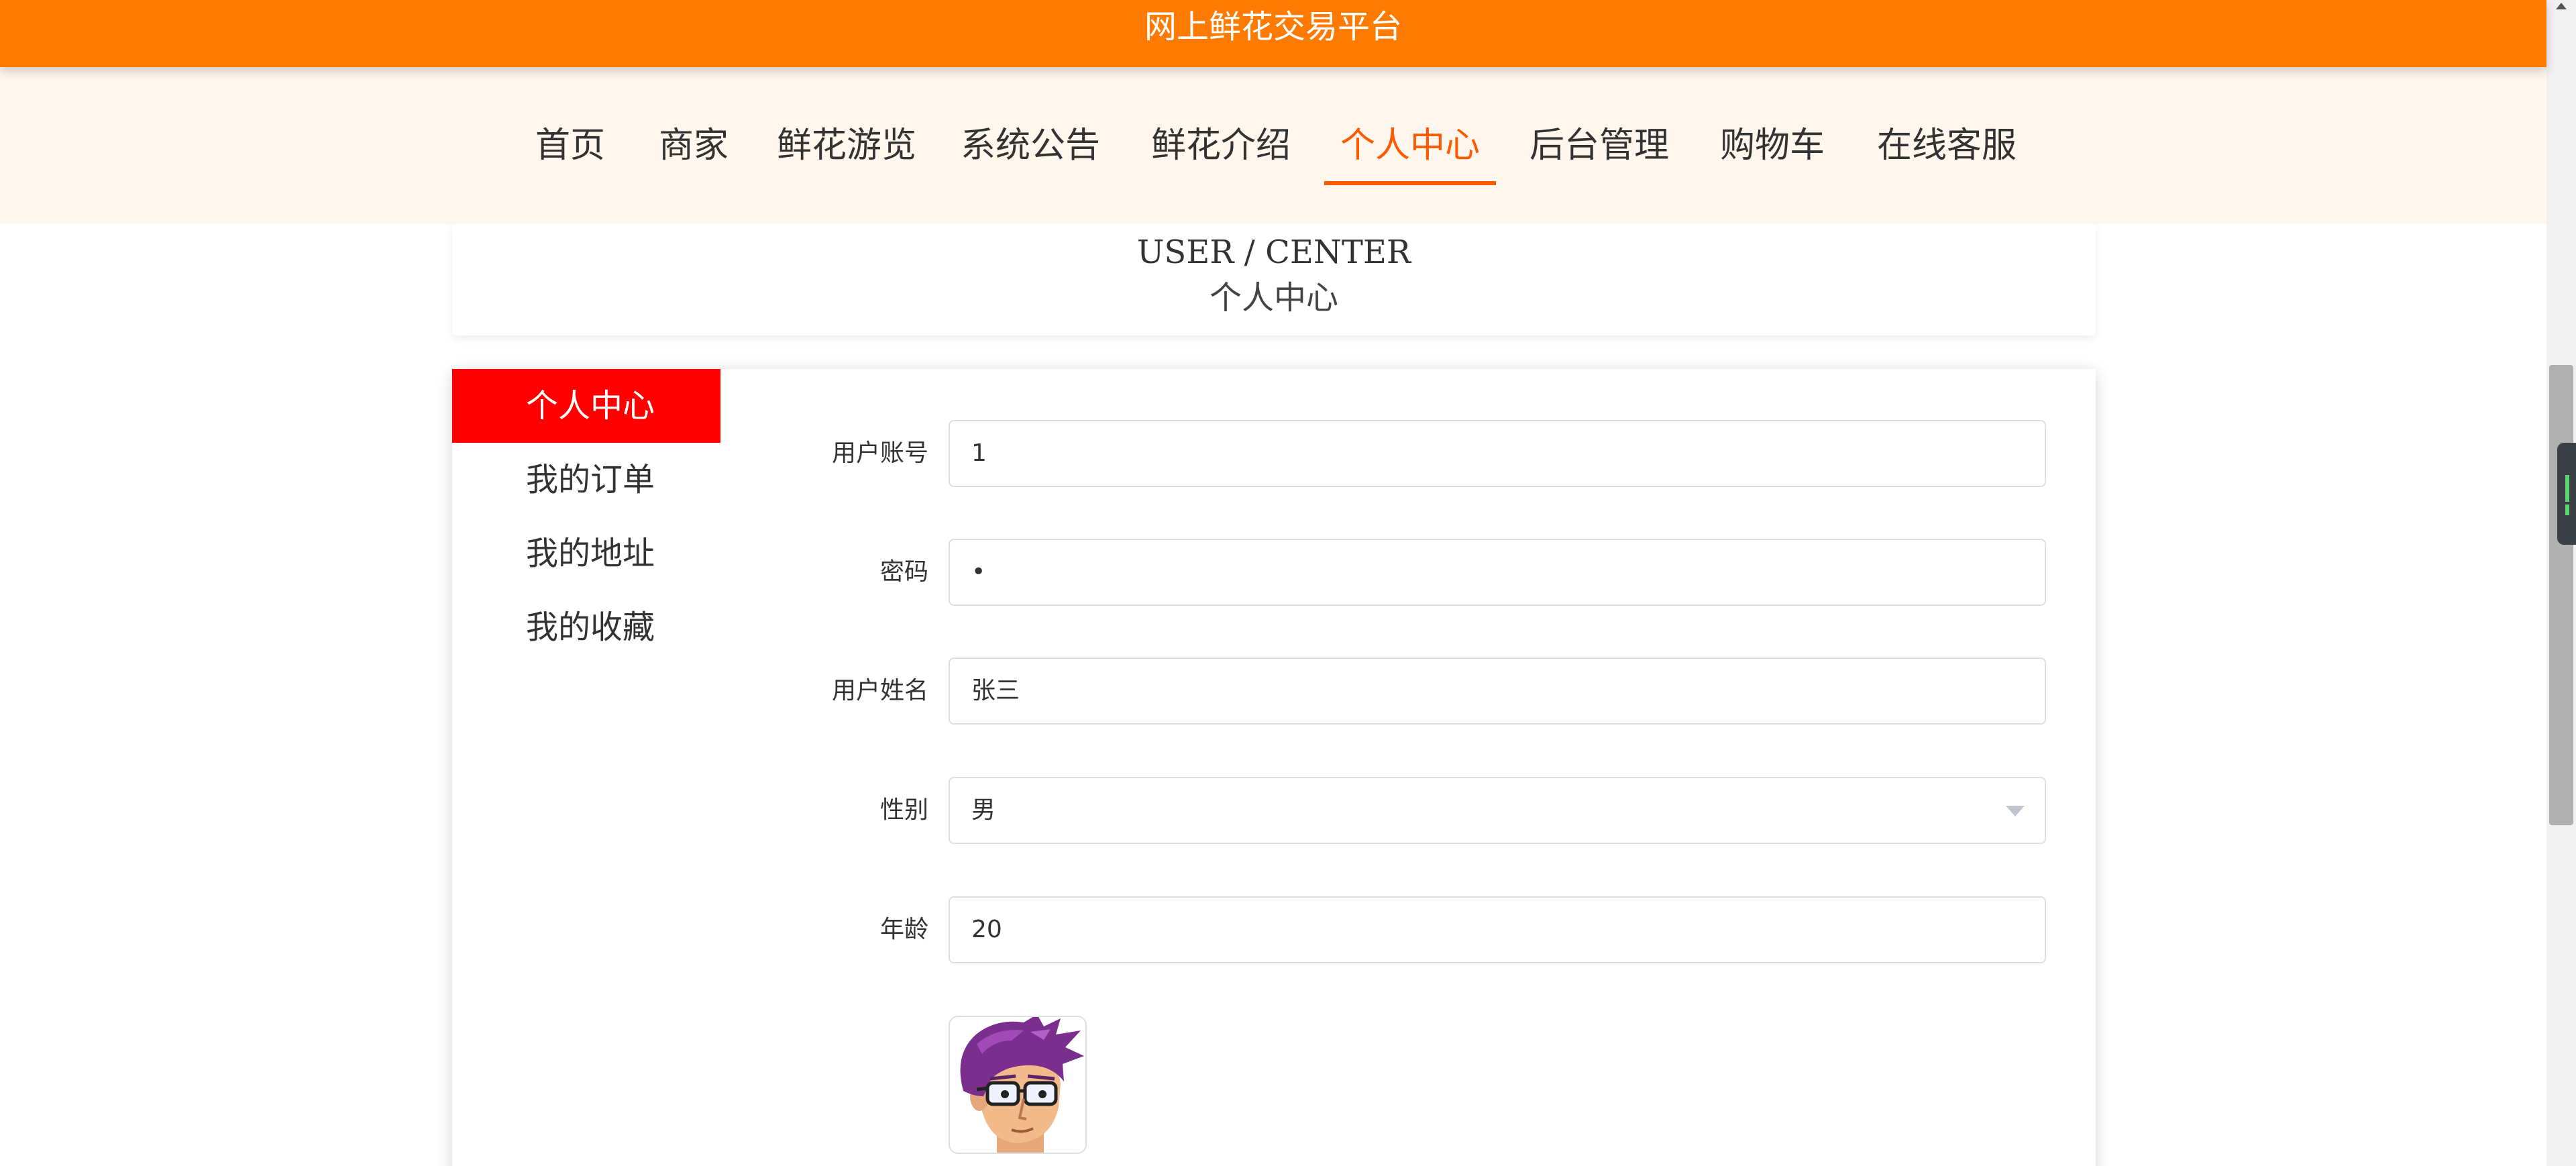  Describe the element at coordinates (846, 145) in the screenshot. I see `nav-item-flower-browse: 鲜花游览` at that location.